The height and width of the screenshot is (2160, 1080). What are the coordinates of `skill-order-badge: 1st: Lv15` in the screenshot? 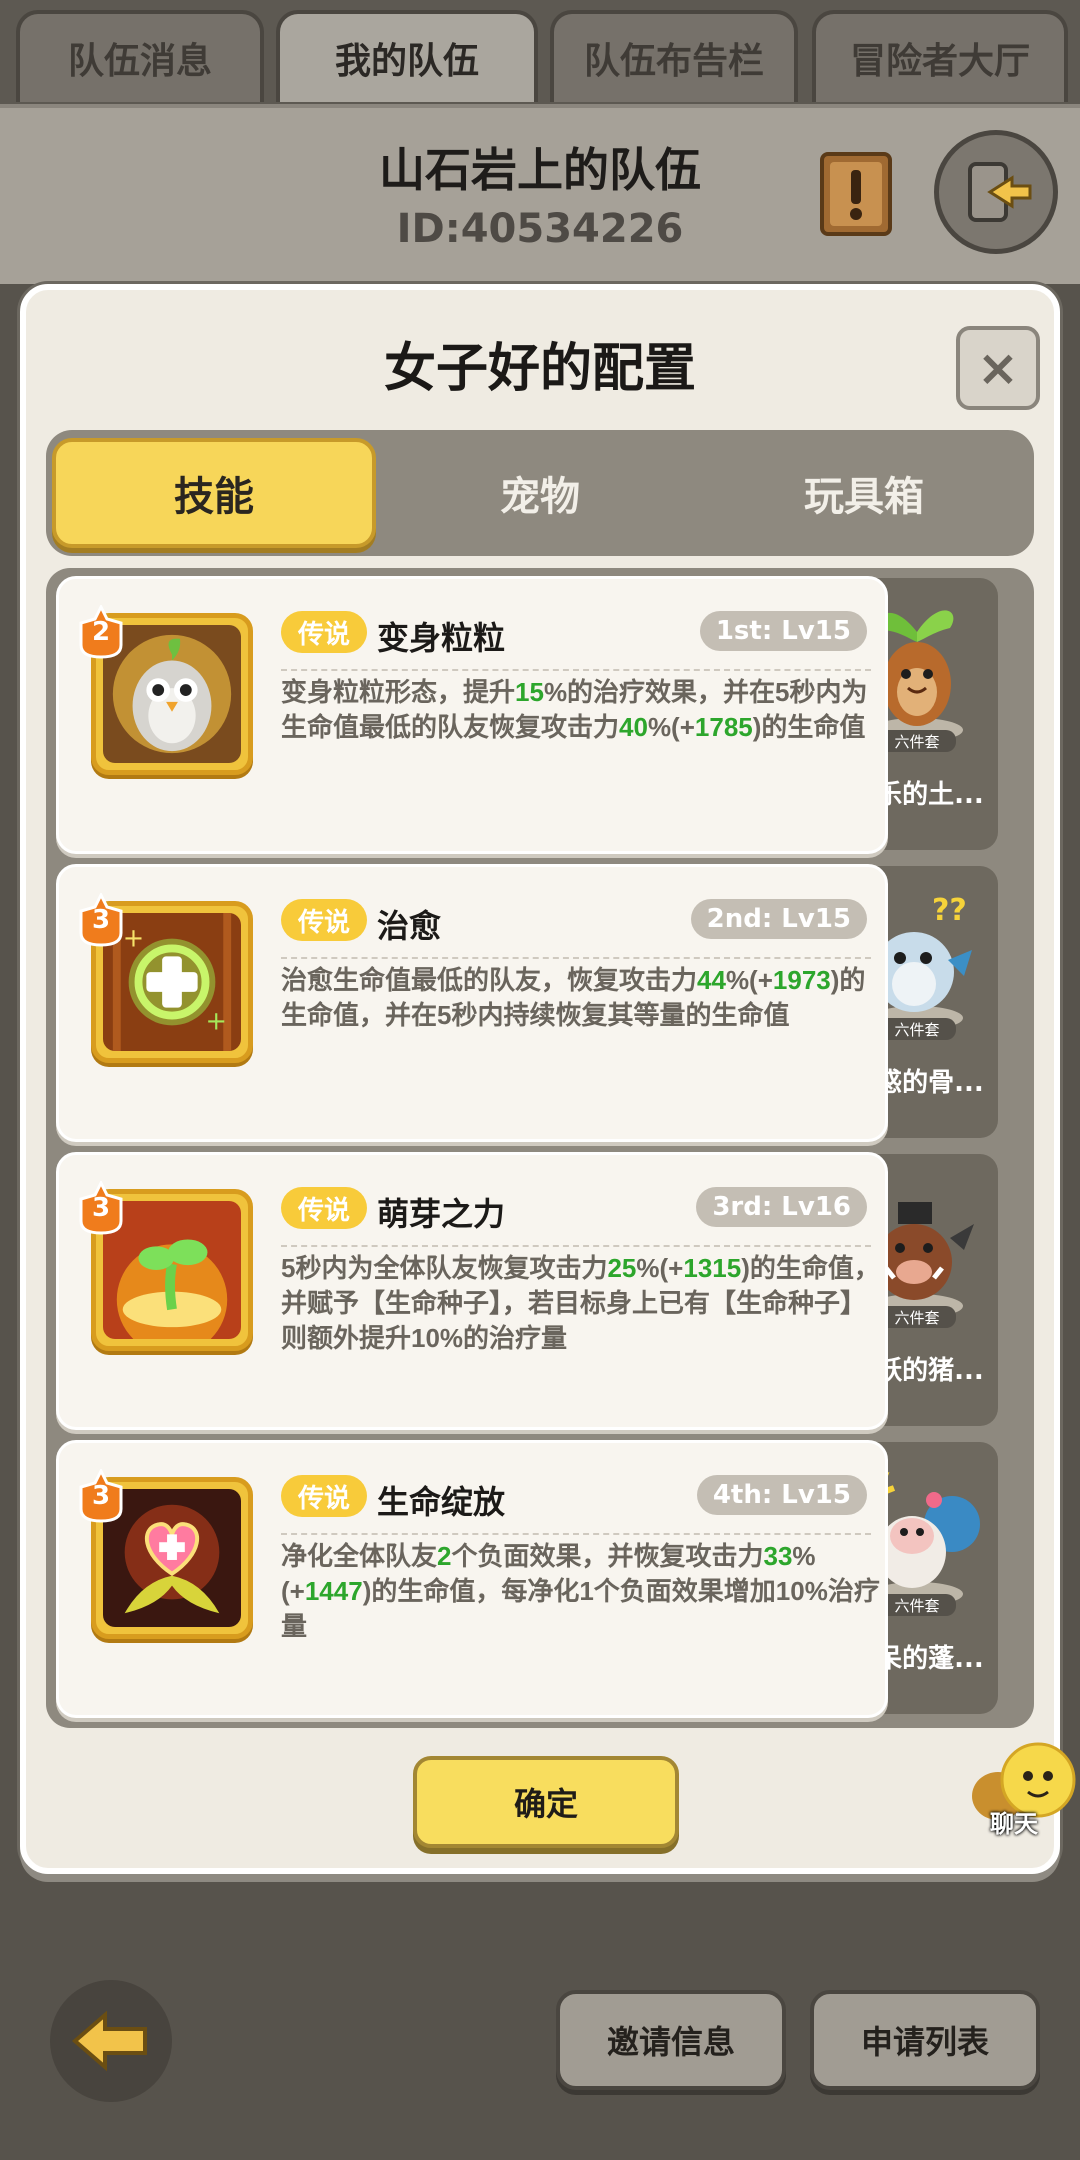 It's located at (783, 631).